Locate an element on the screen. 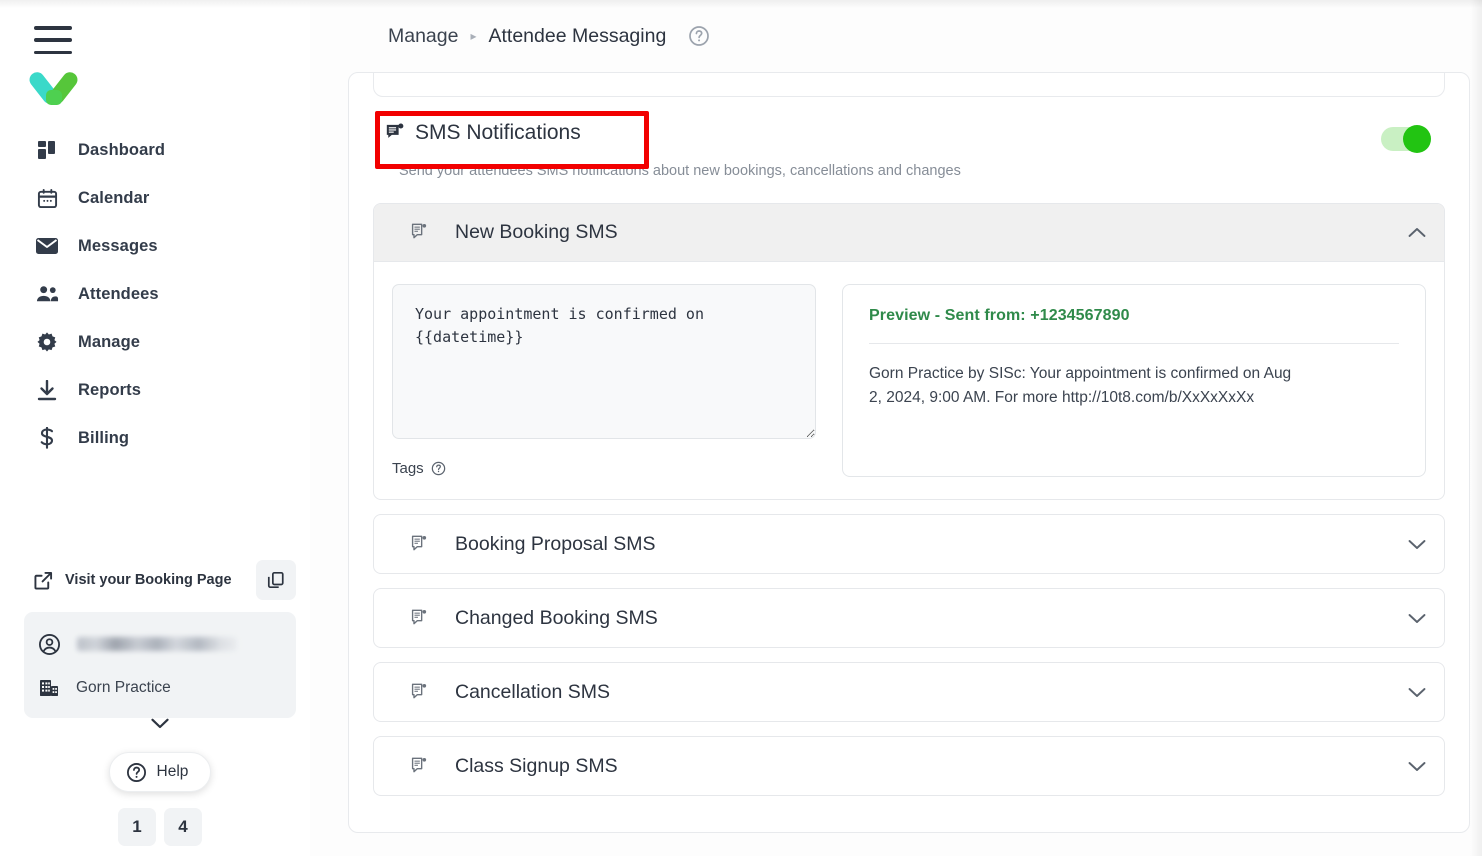 The width and height of the screenshot is (1482, 856). account-switcher: Gorn Practice is located at coordinates (160, 670).